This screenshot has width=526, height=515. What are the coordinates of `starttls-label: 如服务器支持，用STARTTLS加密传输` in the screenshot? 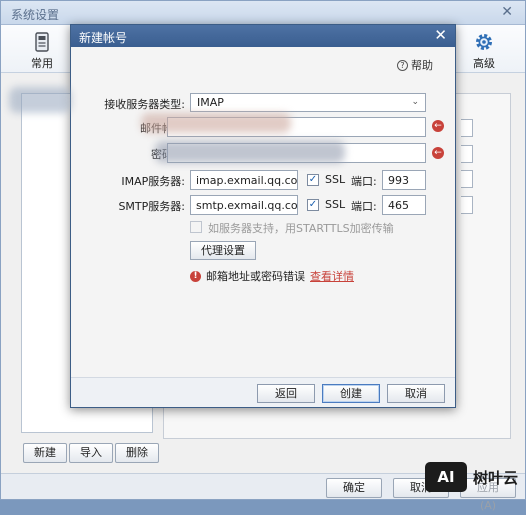 It's located at (301, 228).